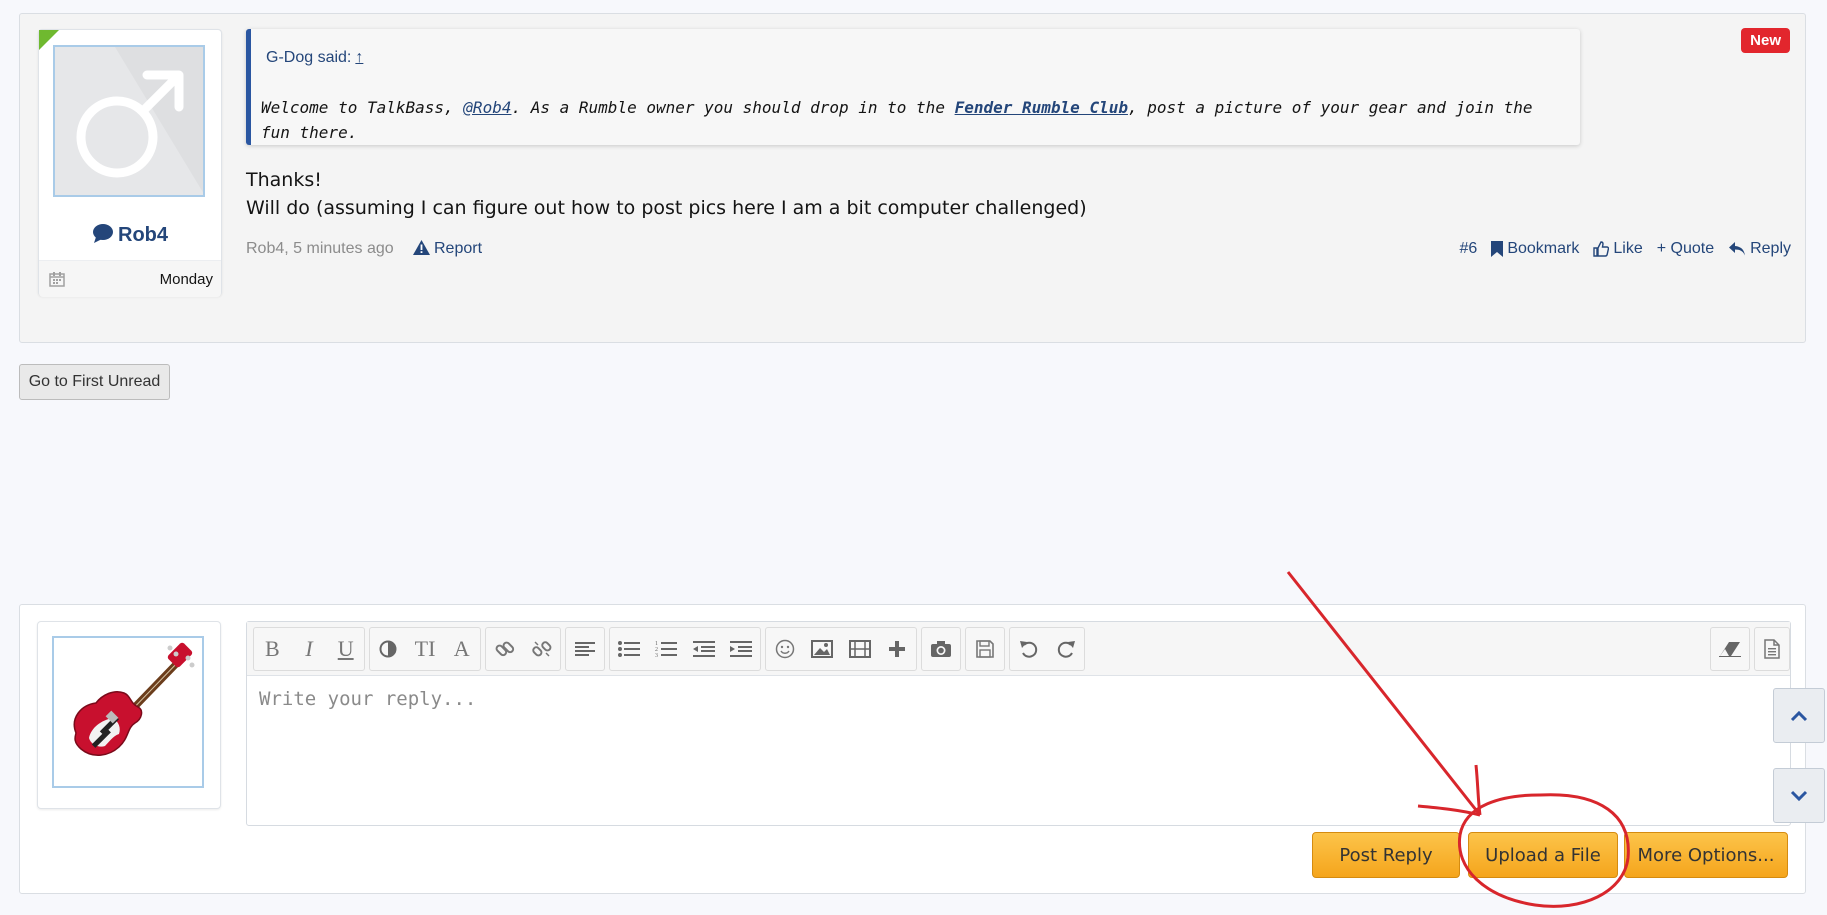 Image resolution: width=1827 pixels, height=915 pixels. Describe the element at coordinates (656, 655) in the screenshot. I see `svg-text: 3` at that location.